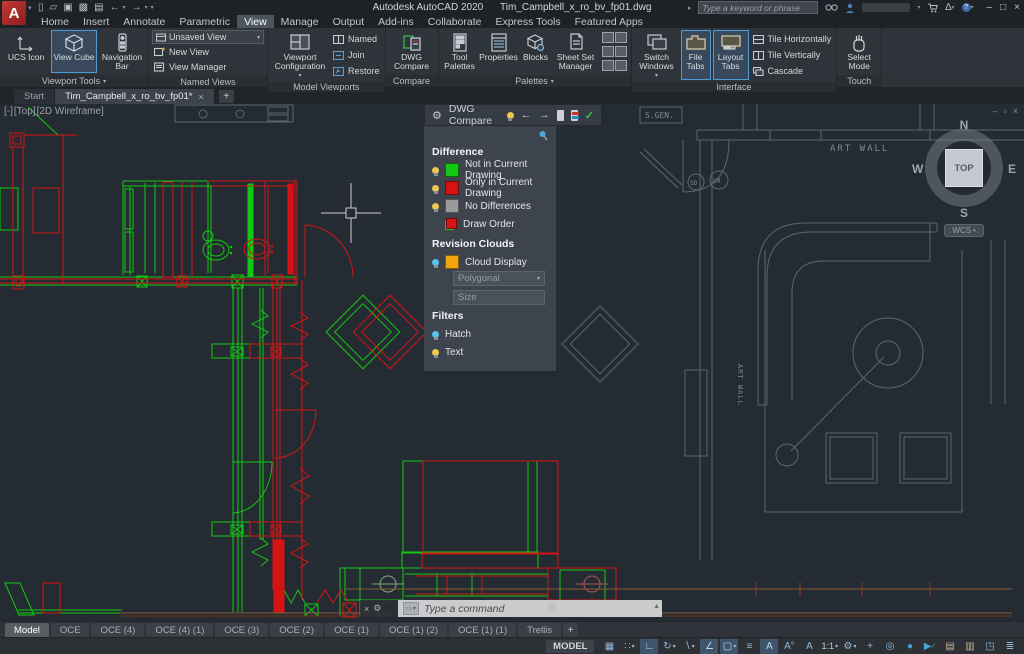 This screenshot has height=654, width=1024. I want to click on named-viewports-button: Named, so click(356, 39).